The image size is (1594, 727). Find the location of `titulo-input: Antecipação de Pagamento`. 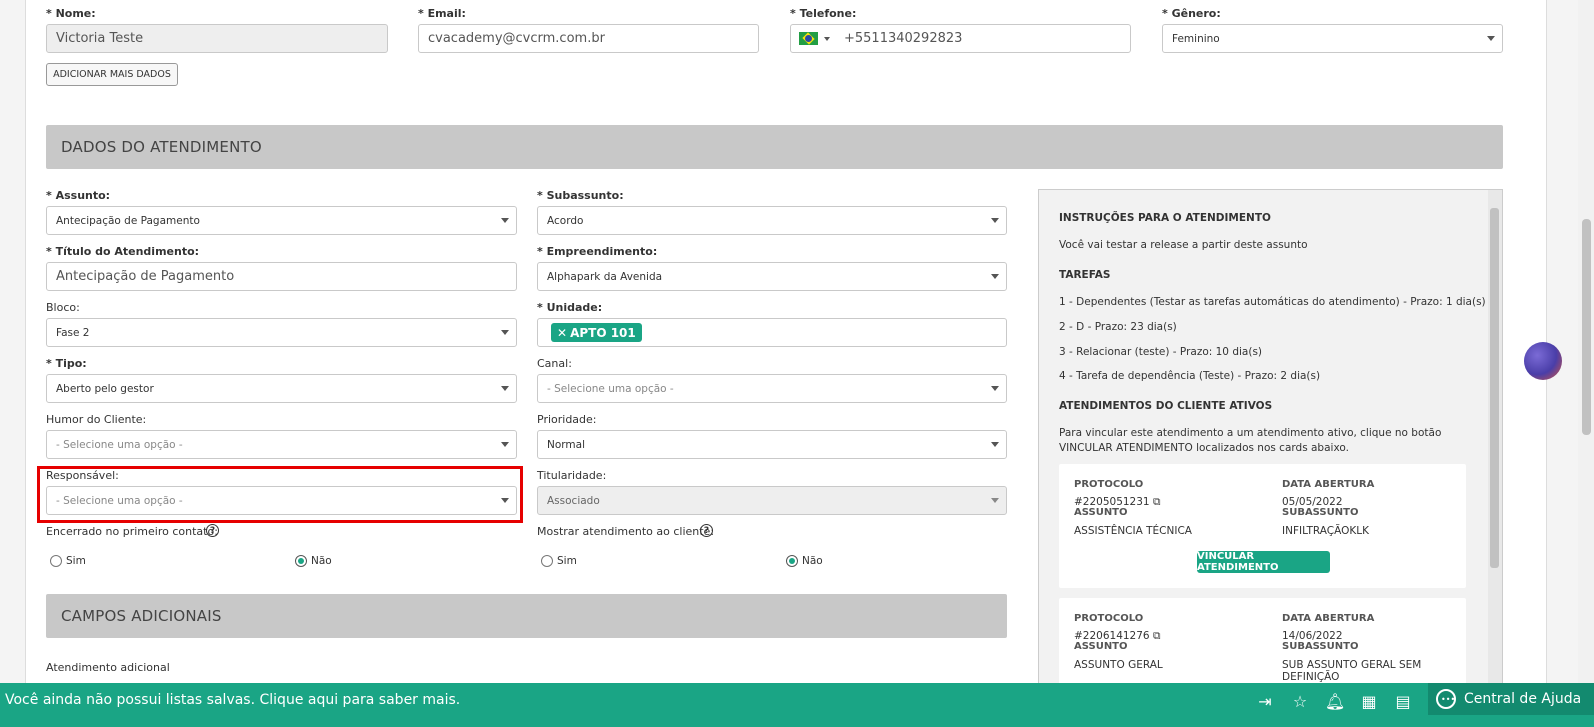

titulo-input: Antecipação de Pagamento is located at coordinates (281, 276).